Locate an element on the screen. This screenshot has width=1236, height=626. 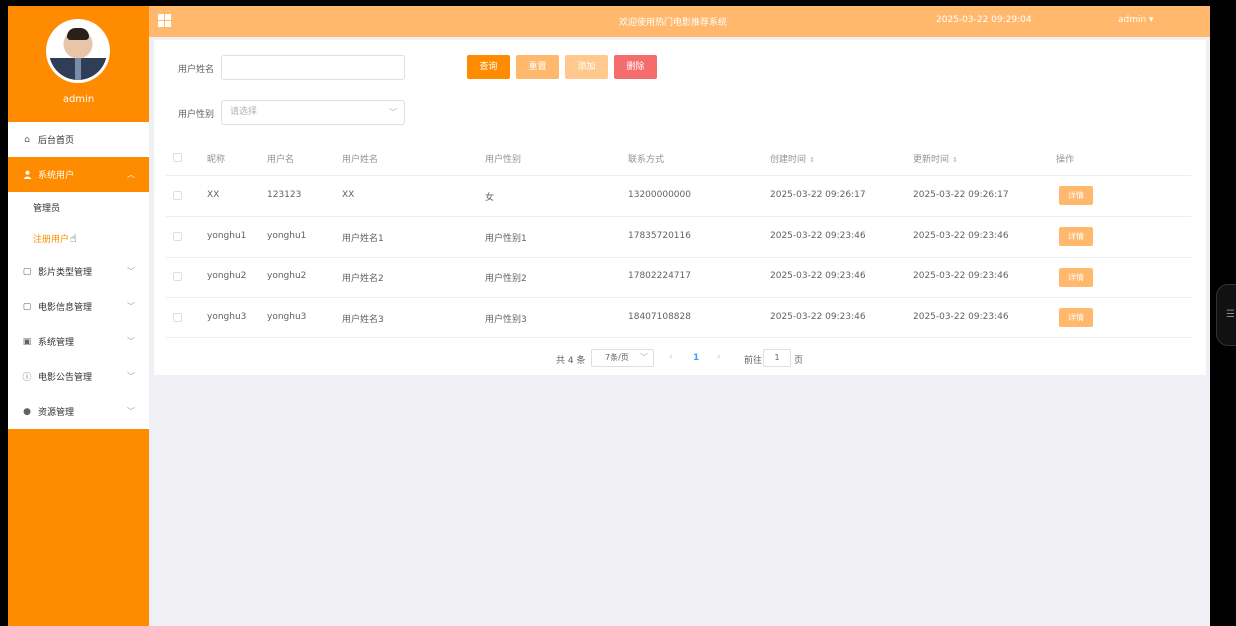
sidebar-item-announcements: ⓘ 电影公告管理 ﹀ is located at coordinates (78, 376).